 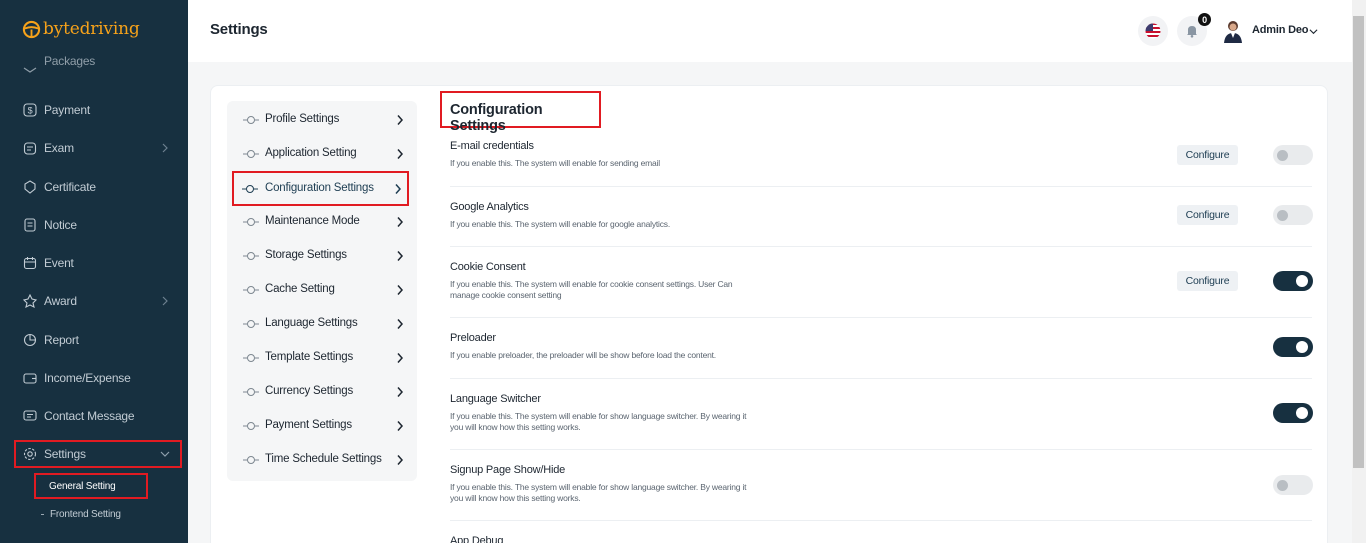 I want to click on menu-item-template-settings: Template Settings, so click(x=322, y=358).